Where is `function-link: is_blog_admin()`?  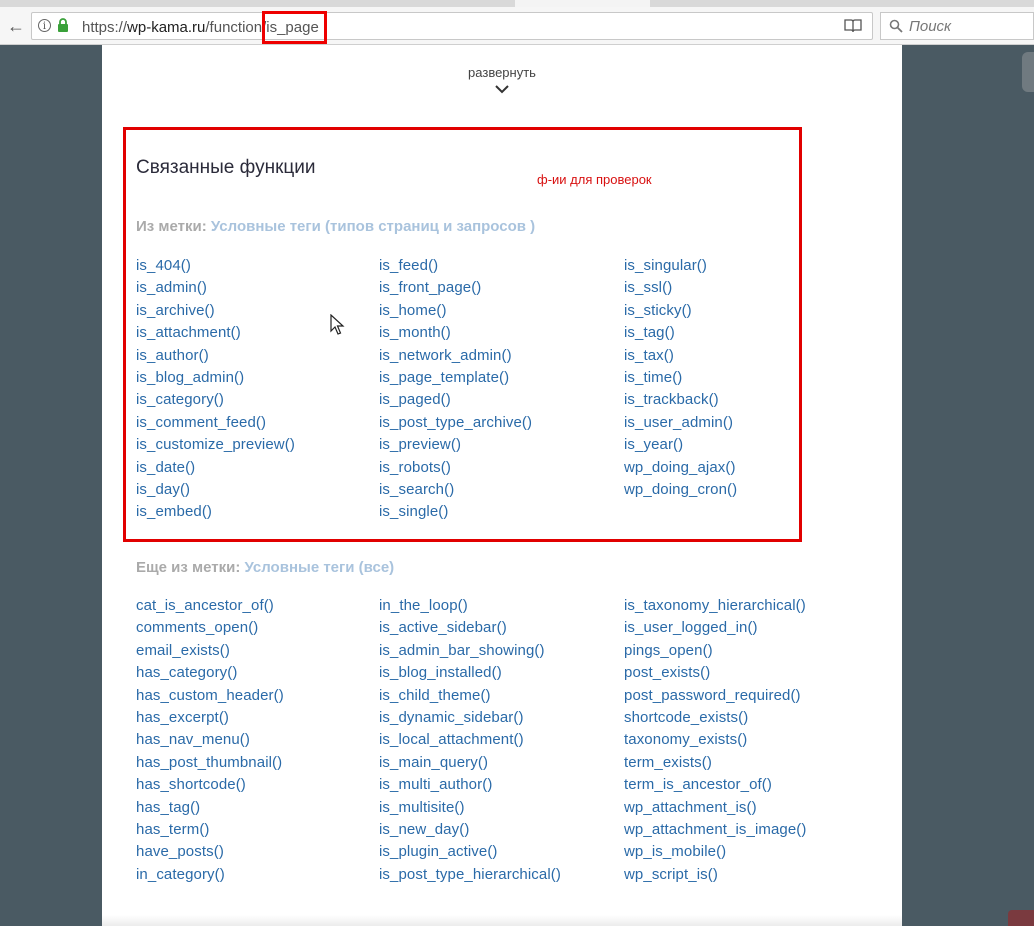
function-link: is_blog_admin() is located at coordinates (256, 378).